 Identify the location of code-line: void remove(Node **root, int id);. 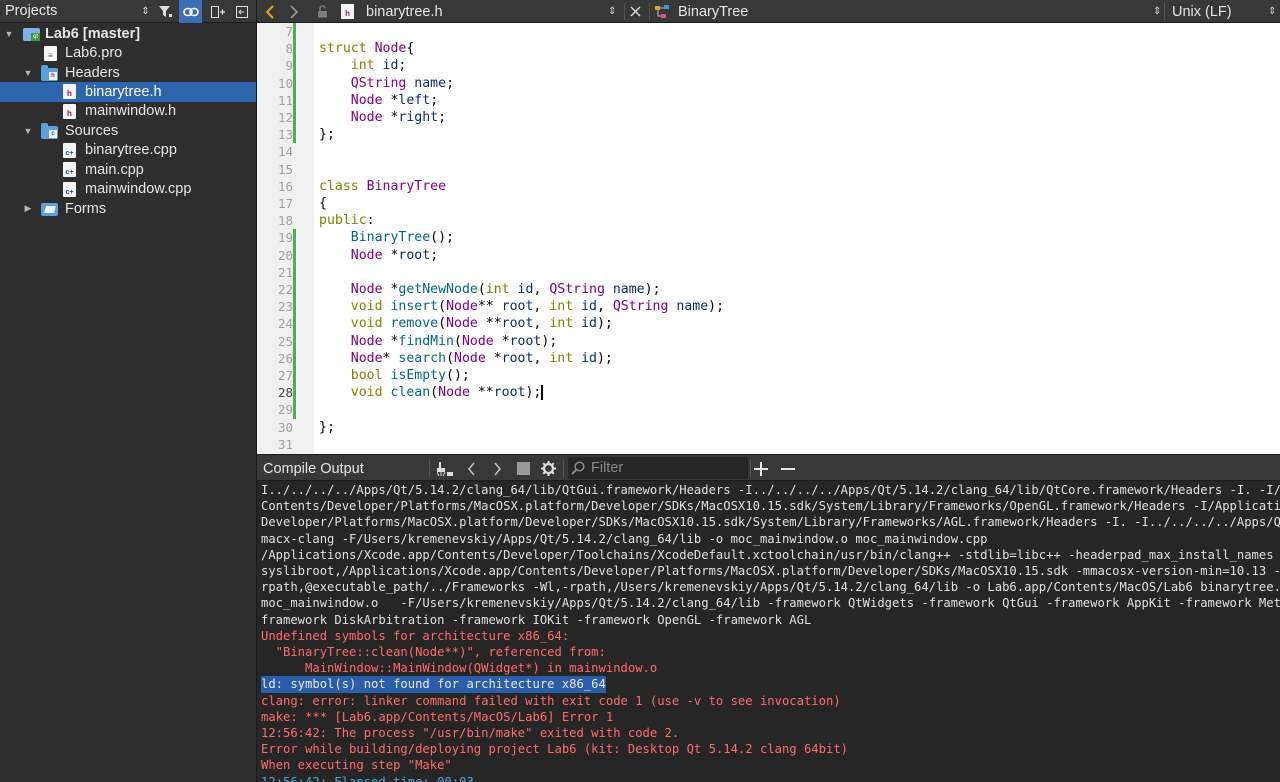
(466, 323).